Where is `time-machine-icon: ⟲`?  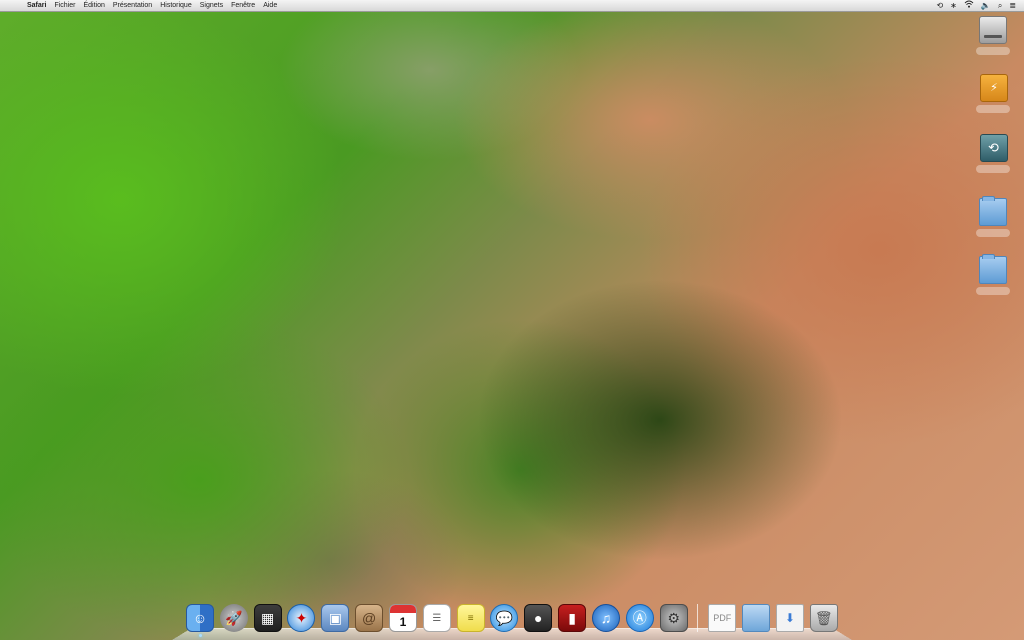 time-machine-icon: ⟲ is located at coordinates (993, 148).